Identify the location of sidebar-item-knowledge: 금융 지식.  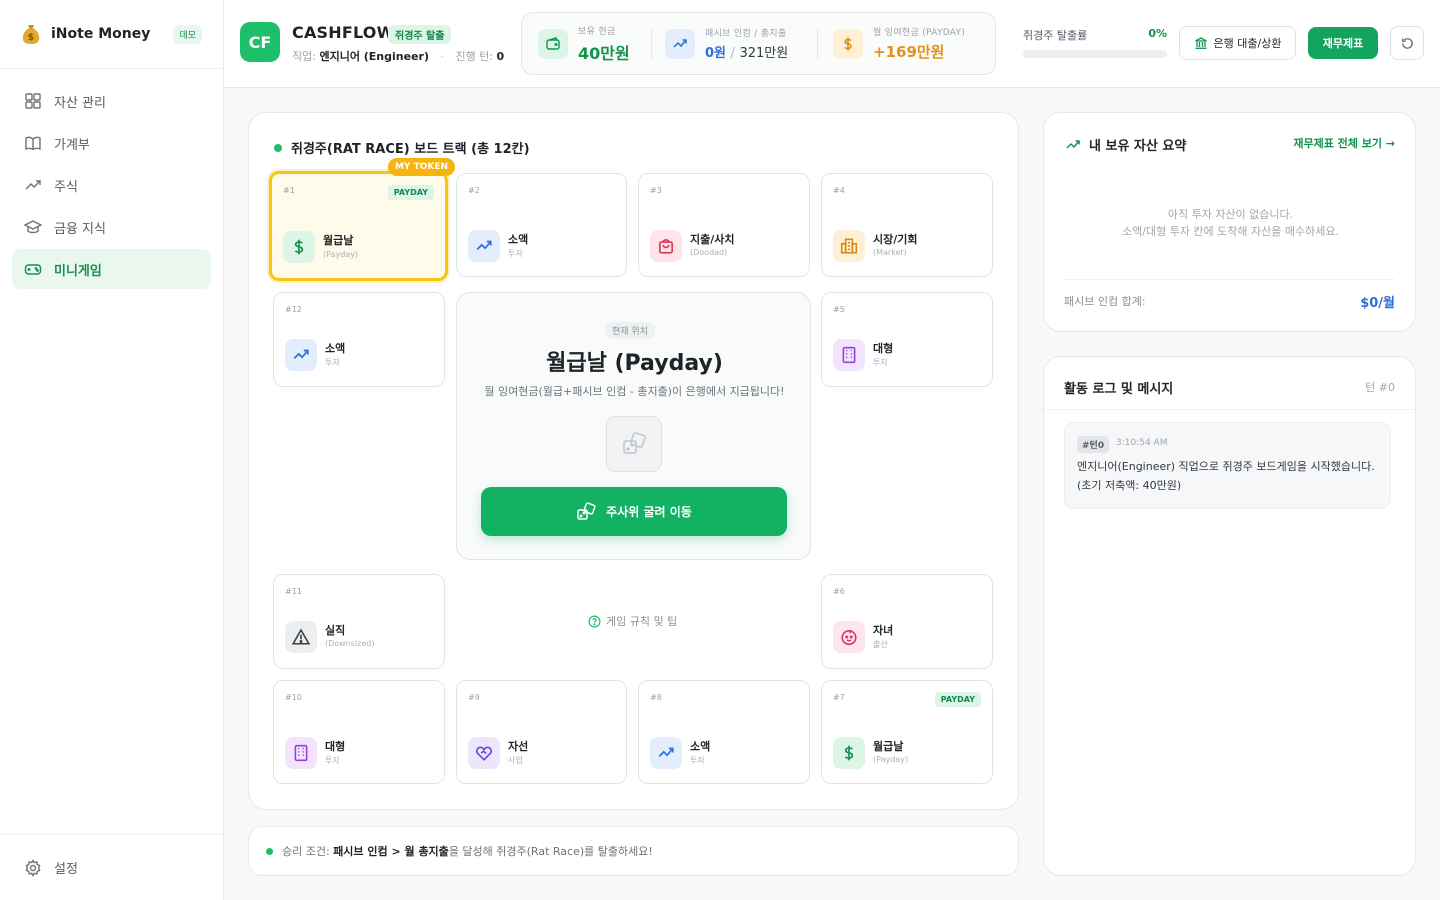
(111, 227).